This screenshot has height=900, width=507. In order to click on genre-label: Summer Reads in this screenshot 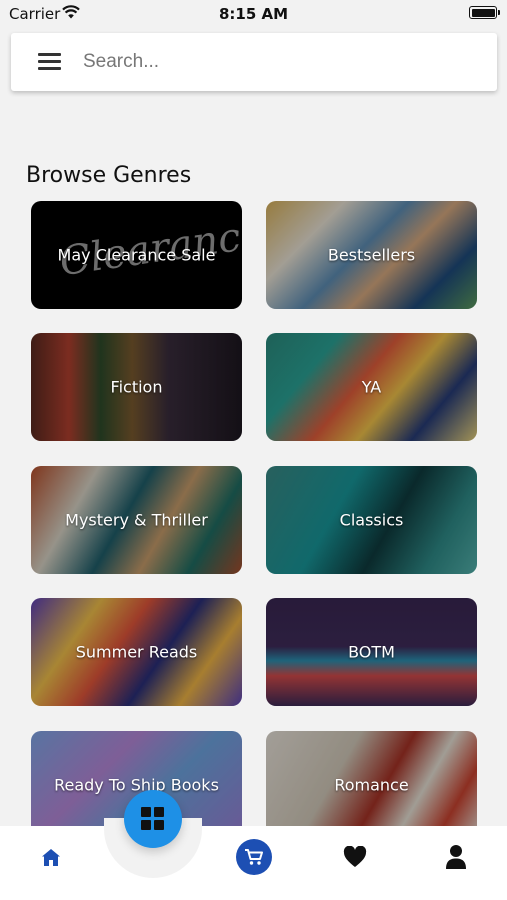, I will do `click(136, 652)`.